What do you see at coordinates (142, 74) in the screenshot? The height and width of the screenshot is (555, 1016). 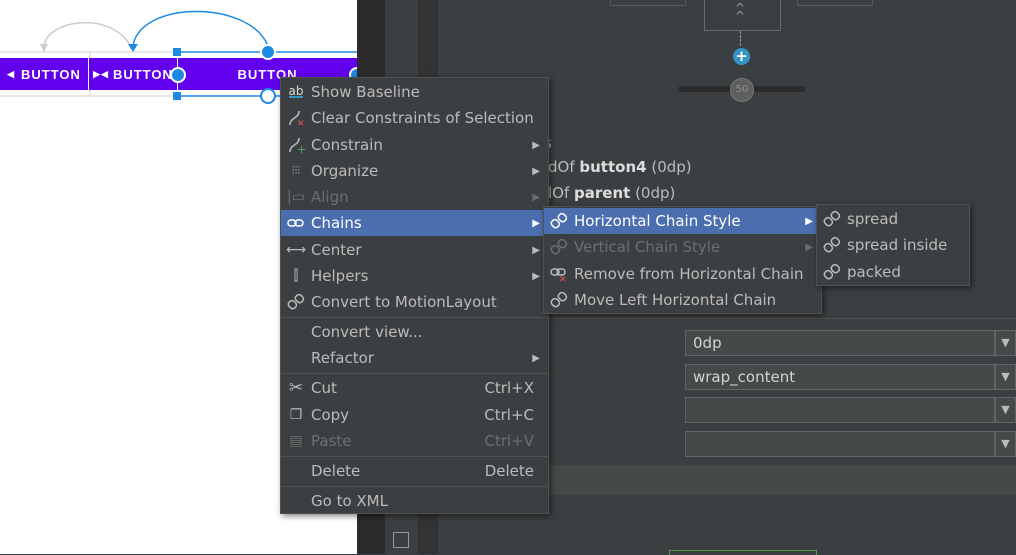 I see `button-2-label: BUTTON` at bounding box center [142, 74].